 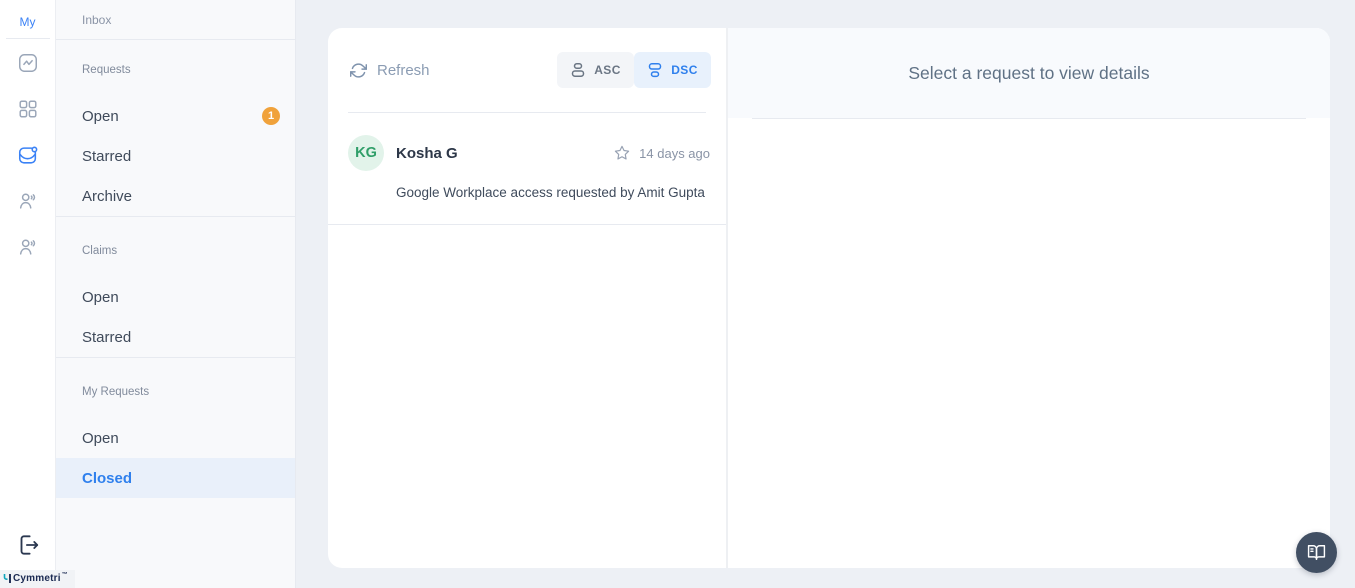 I want to click on sidebar-section-requests: Requests Open 1 Starred Archive, so click(x=175, y=128).